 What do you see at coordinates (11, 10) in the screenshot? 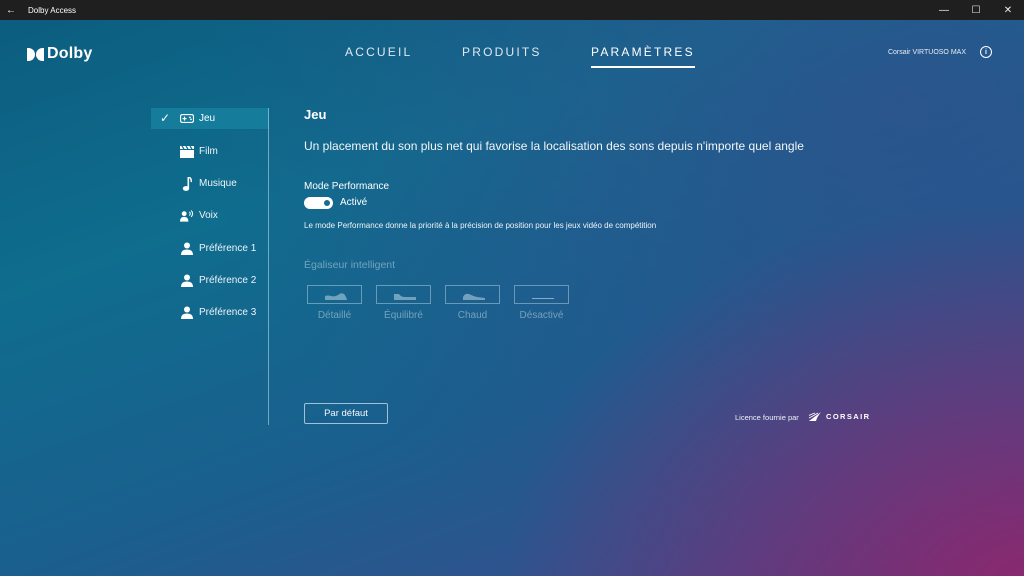
I see `back-arrow-icon: ←` at bounding box center [11, 10].